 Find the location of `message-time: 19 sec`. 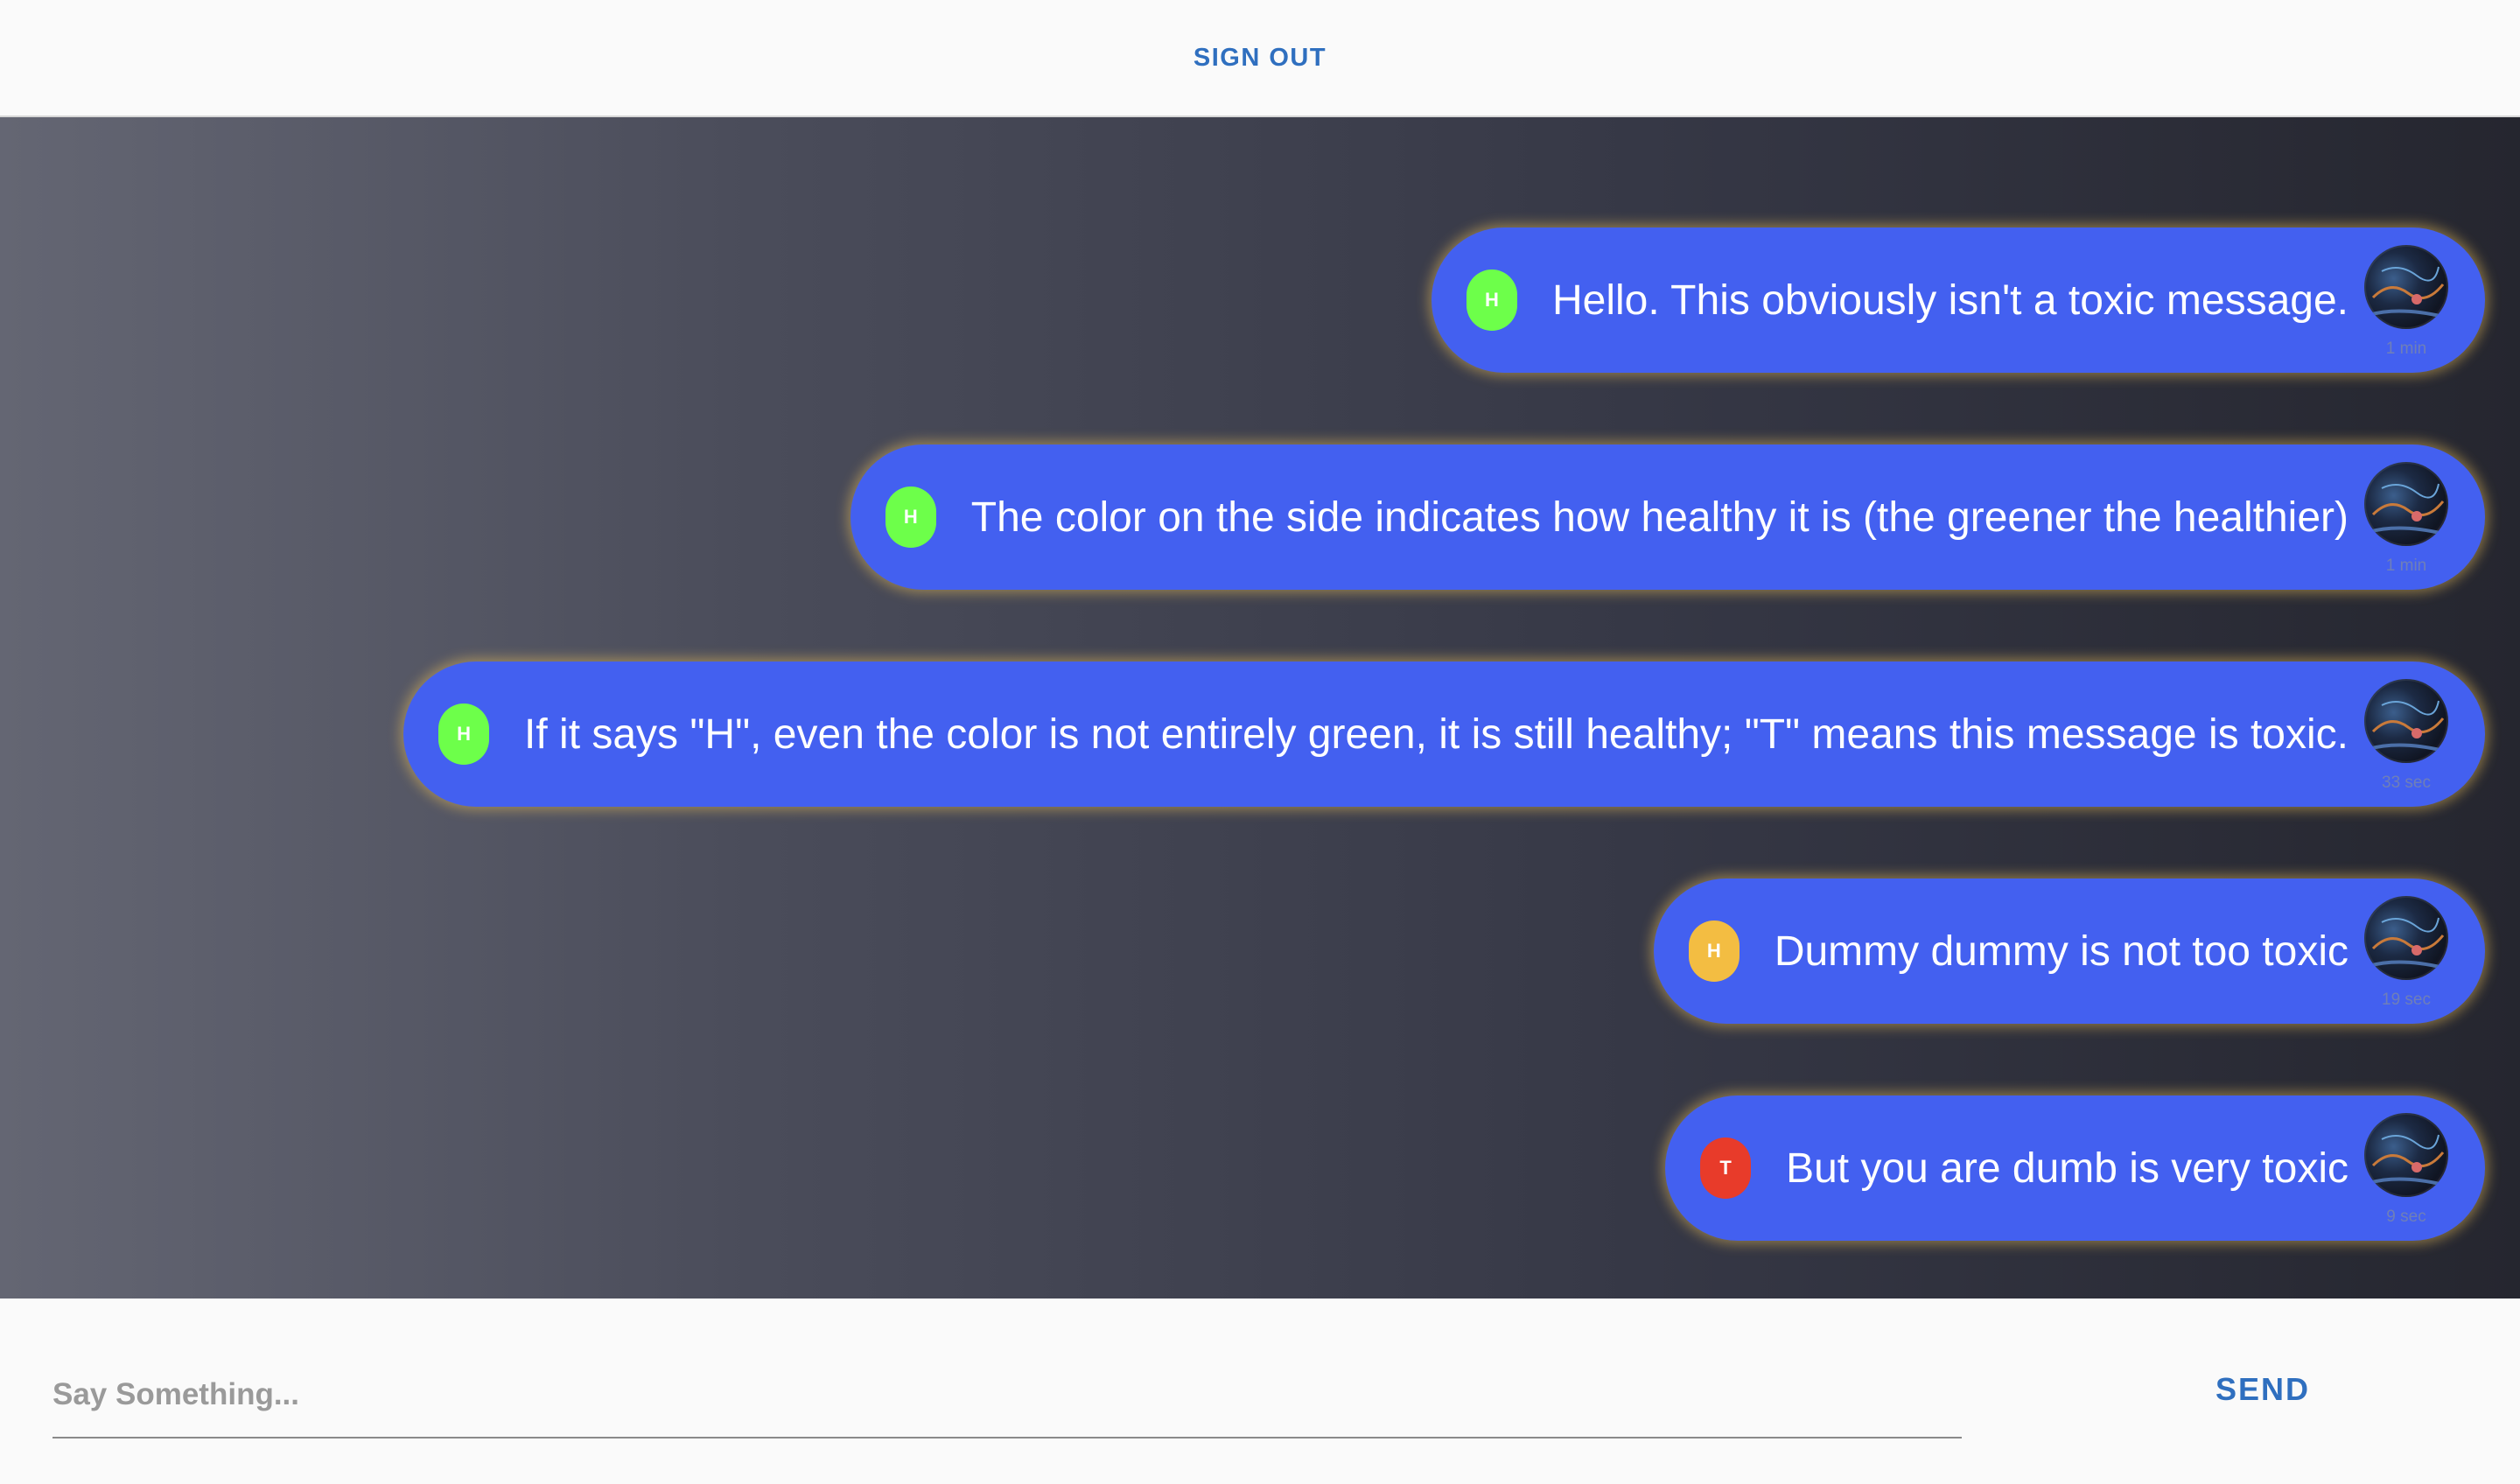

message-time: 19 sec is located at coordinates (2406, 999).